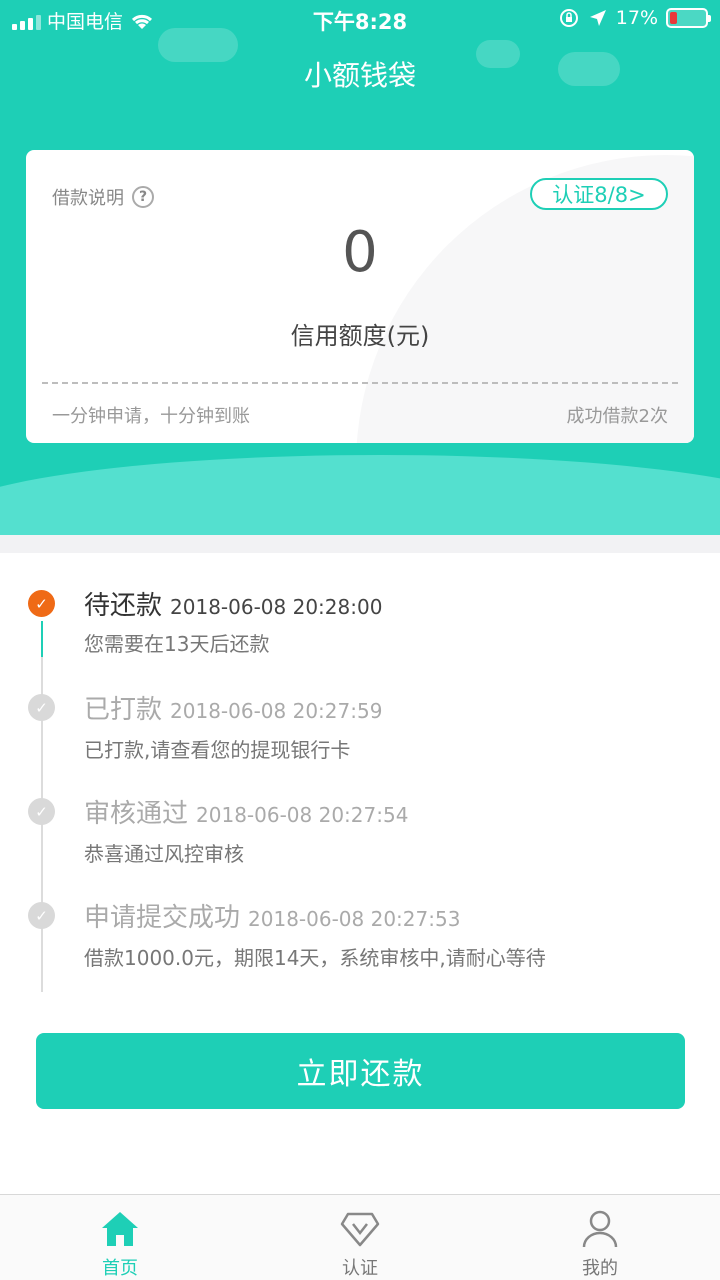 The image size is (720, 1280). Describe the element at coordinates (599, 194) in the screenshot. I see `certification-badge-button: 认证8/8>` at that location.